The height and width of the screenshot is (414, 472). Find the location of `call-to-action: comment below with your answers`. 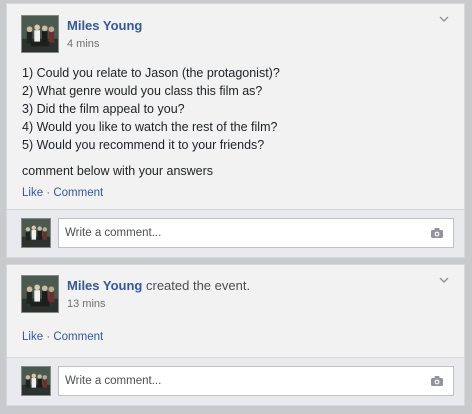

call-to-action: comment below with your answers is located at coordinates (118, 171).